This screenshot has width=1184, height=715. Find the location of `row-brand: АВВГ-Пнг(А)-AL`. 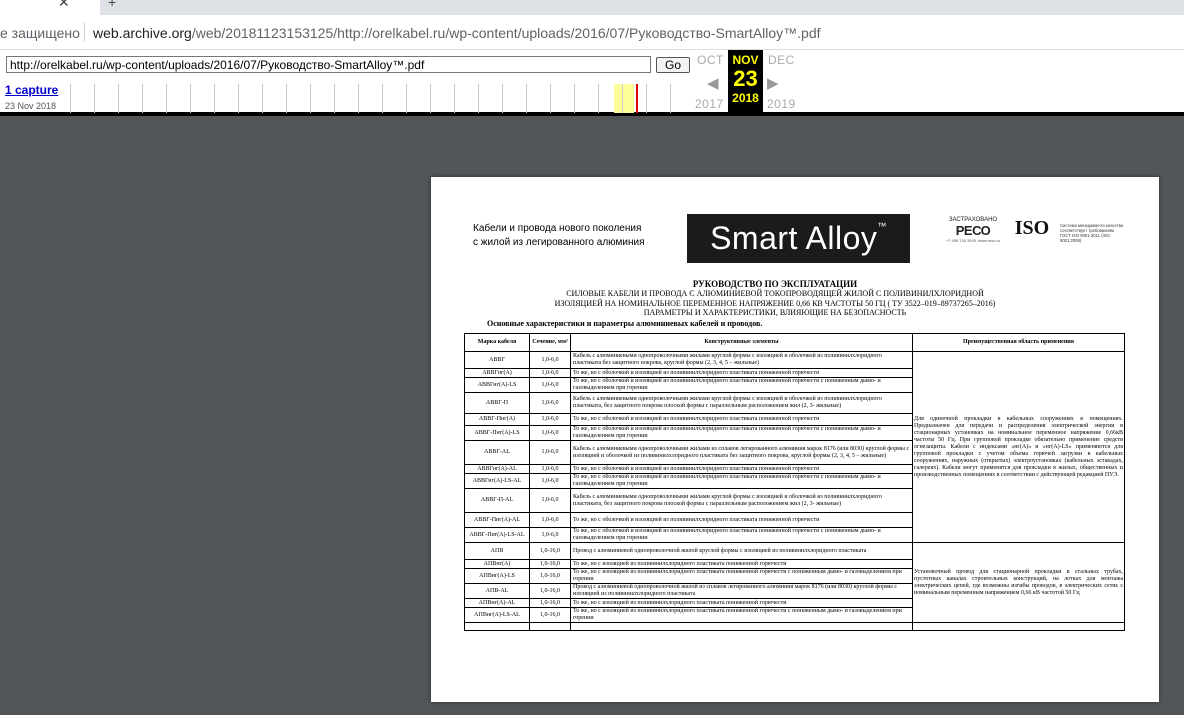

row-brand: АВВГ-Пнг(А)-AL is located at coordinates (497, 520).